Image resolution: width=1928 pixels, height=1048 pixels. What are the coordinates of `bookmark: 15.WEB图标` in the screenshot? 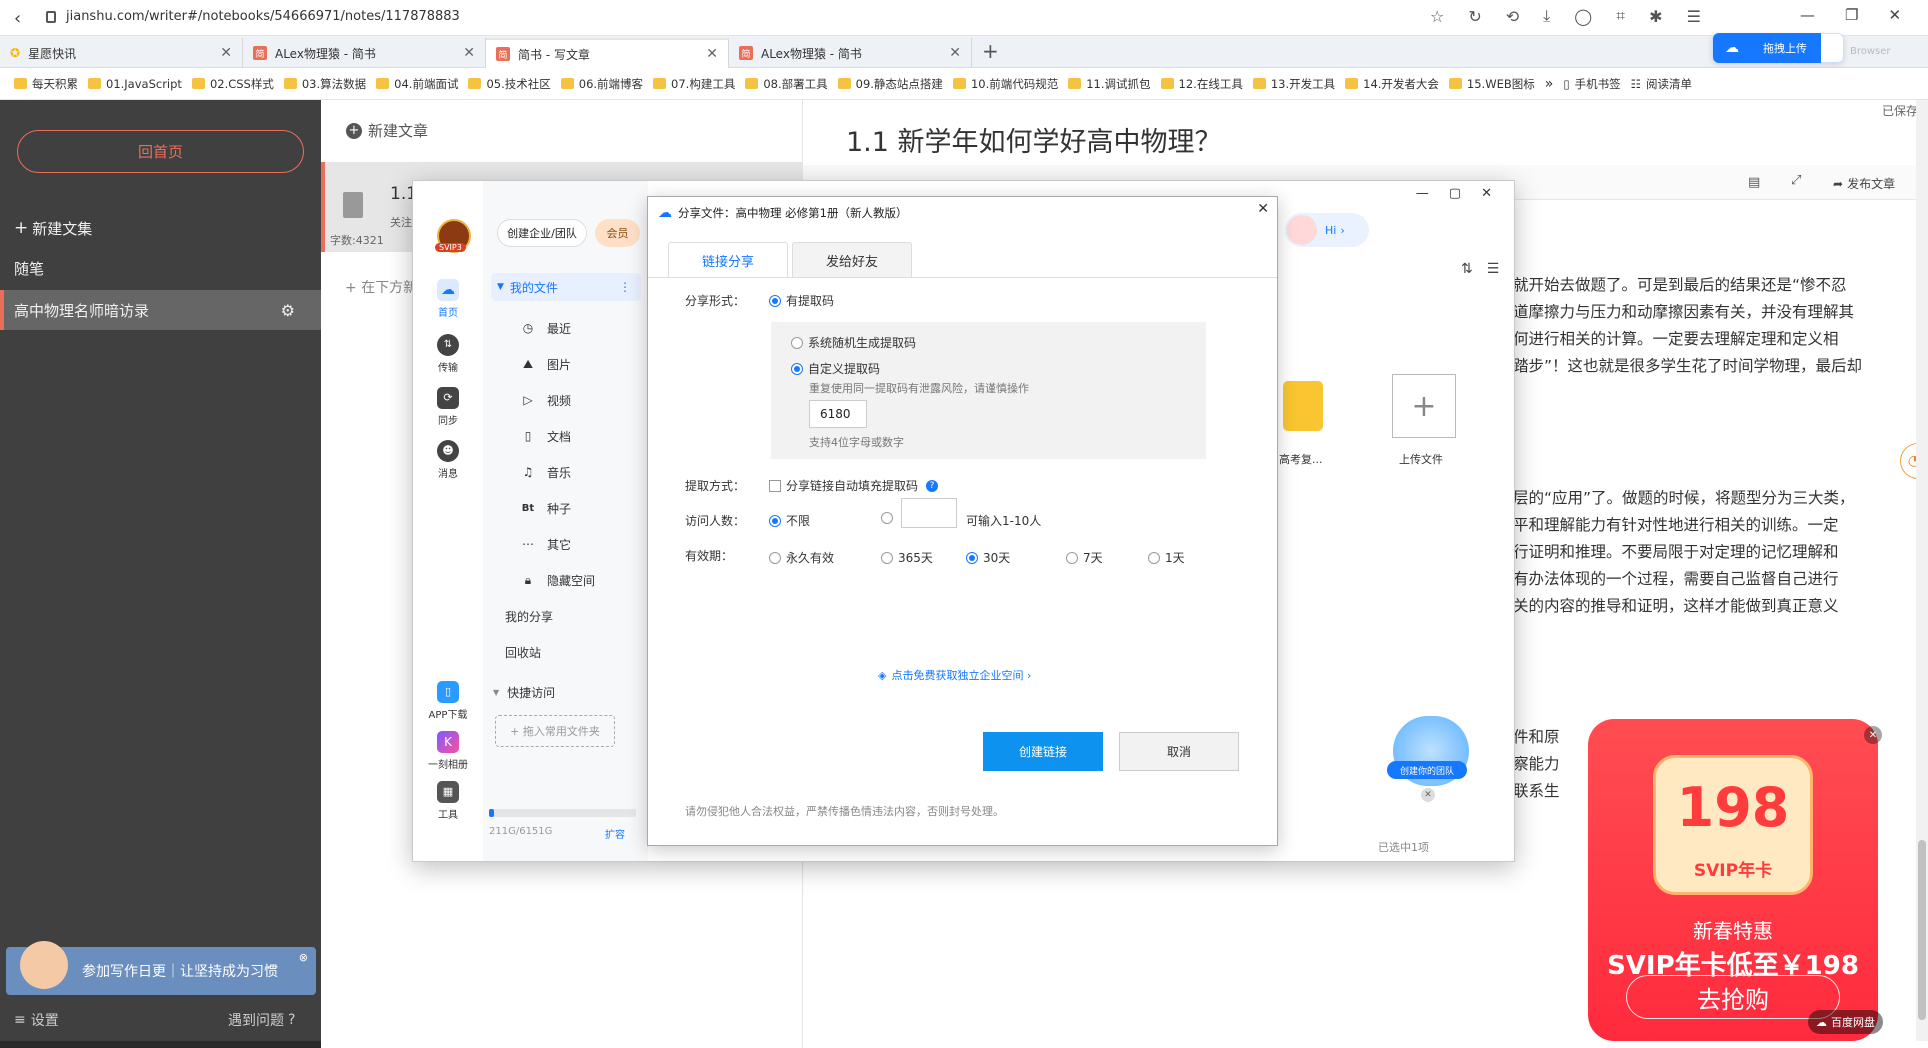 It's located at (1491, 84).